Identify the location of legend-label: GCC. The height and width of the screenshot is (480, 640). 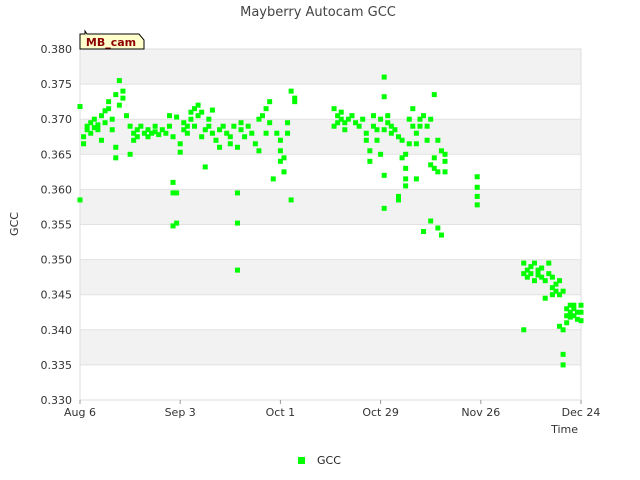
(329, 460).